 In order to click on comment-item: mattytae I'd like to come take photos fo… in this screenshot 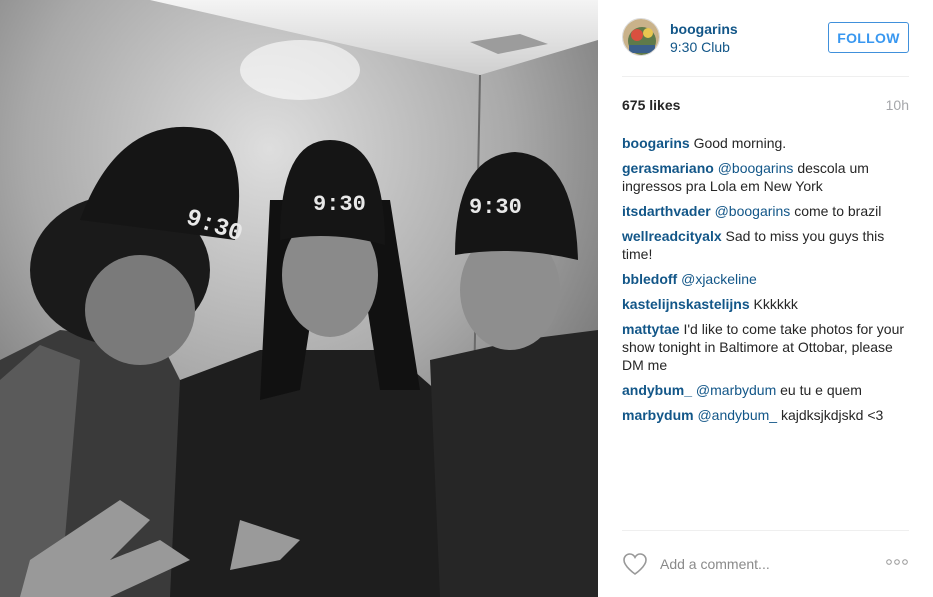, I will do `click(765, 347)`.